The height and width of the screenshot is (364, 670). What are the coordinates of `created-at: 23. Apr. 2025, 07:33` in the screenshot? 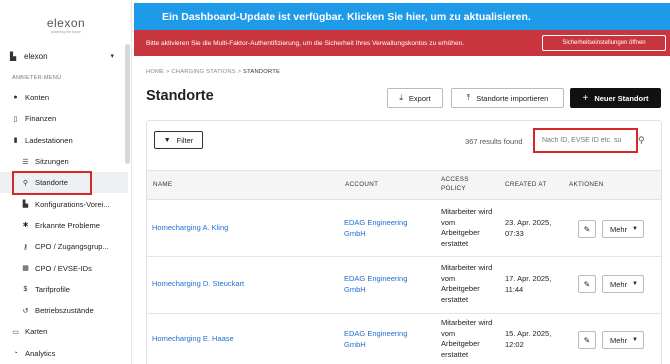 It's located at (528, 228).